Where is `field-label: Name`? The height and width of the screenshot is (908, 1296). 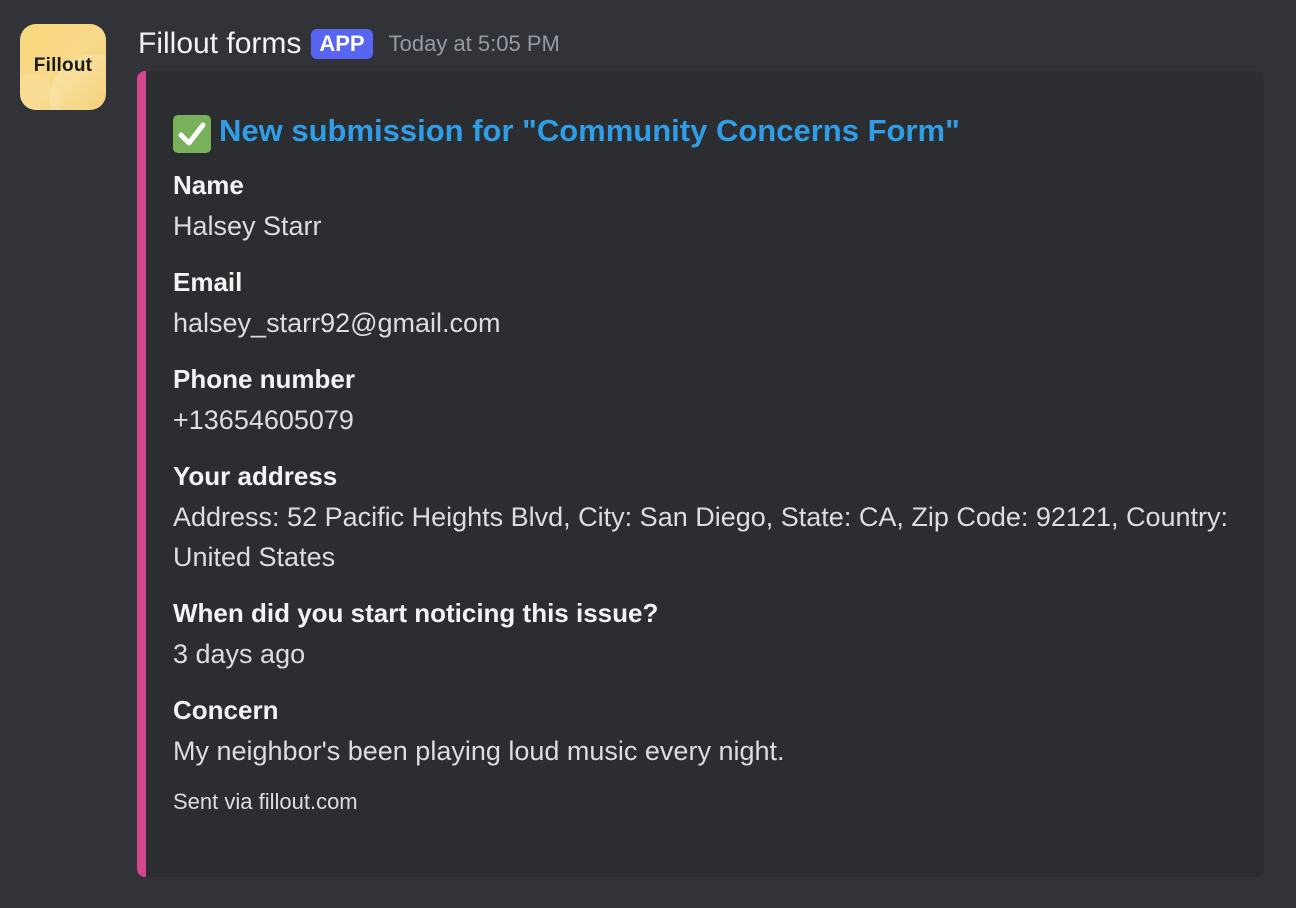 field-label: Name is located at coordinates (208, 185).